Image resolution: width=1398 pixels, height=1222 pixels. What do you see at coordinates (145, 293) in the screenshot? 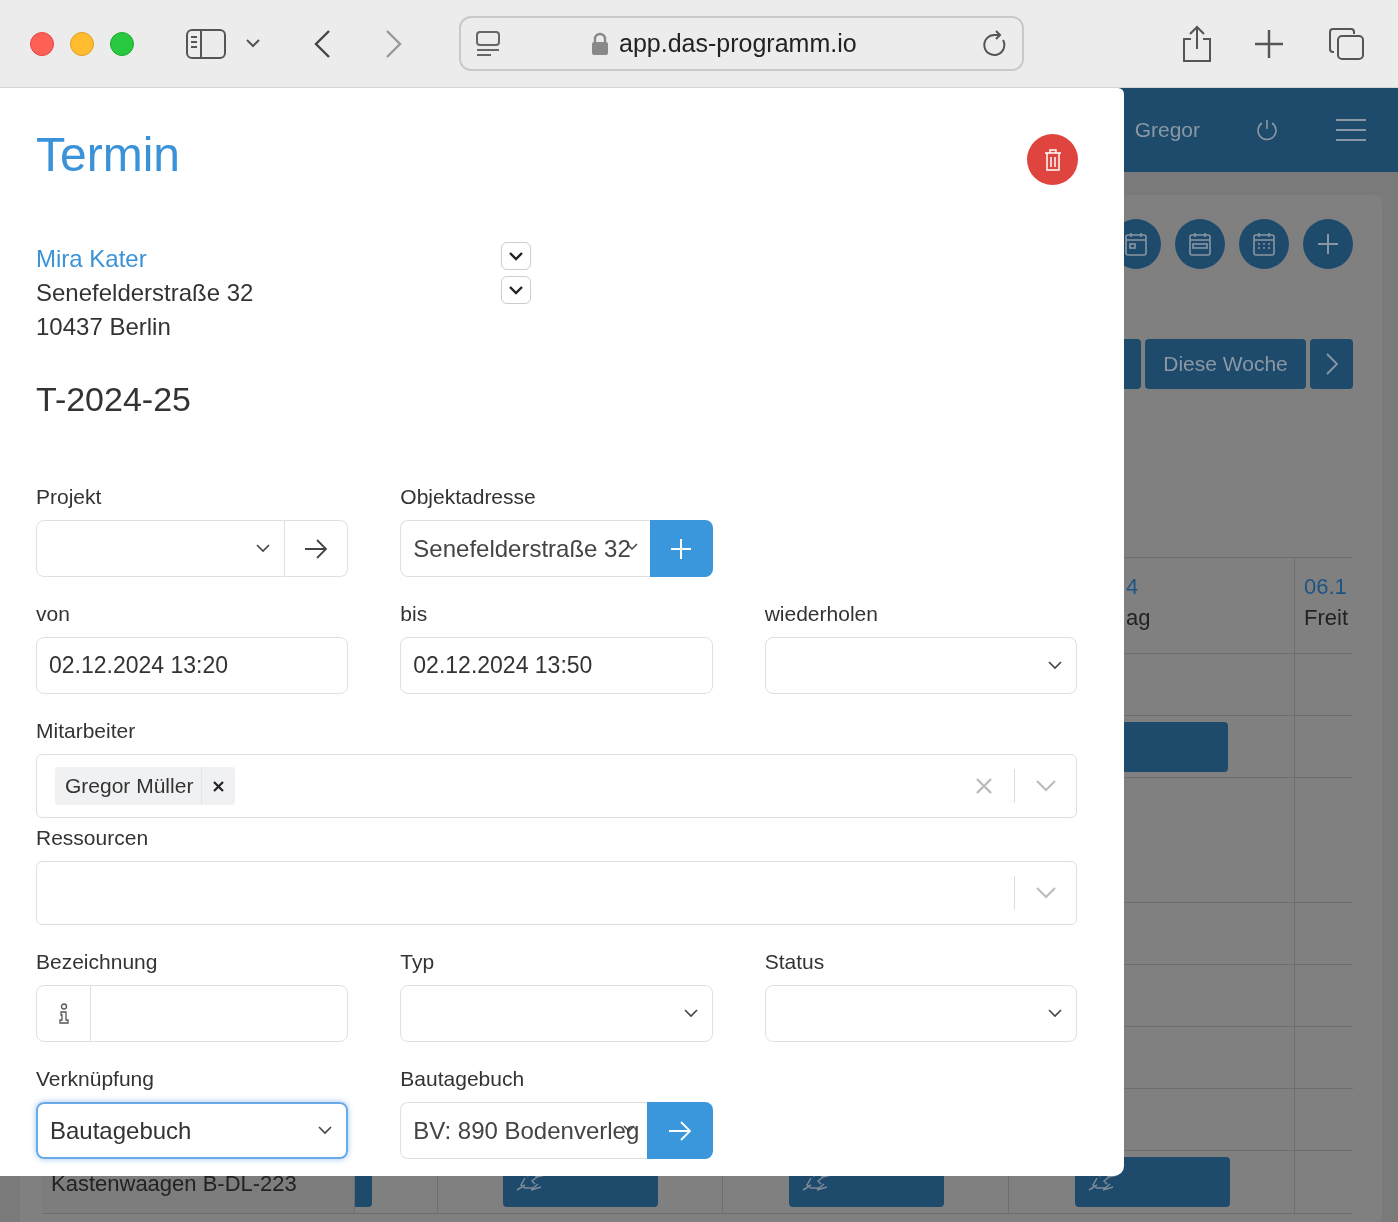
I see `street-text: Senefelderstraße 32` at bounding box center [145, 293].